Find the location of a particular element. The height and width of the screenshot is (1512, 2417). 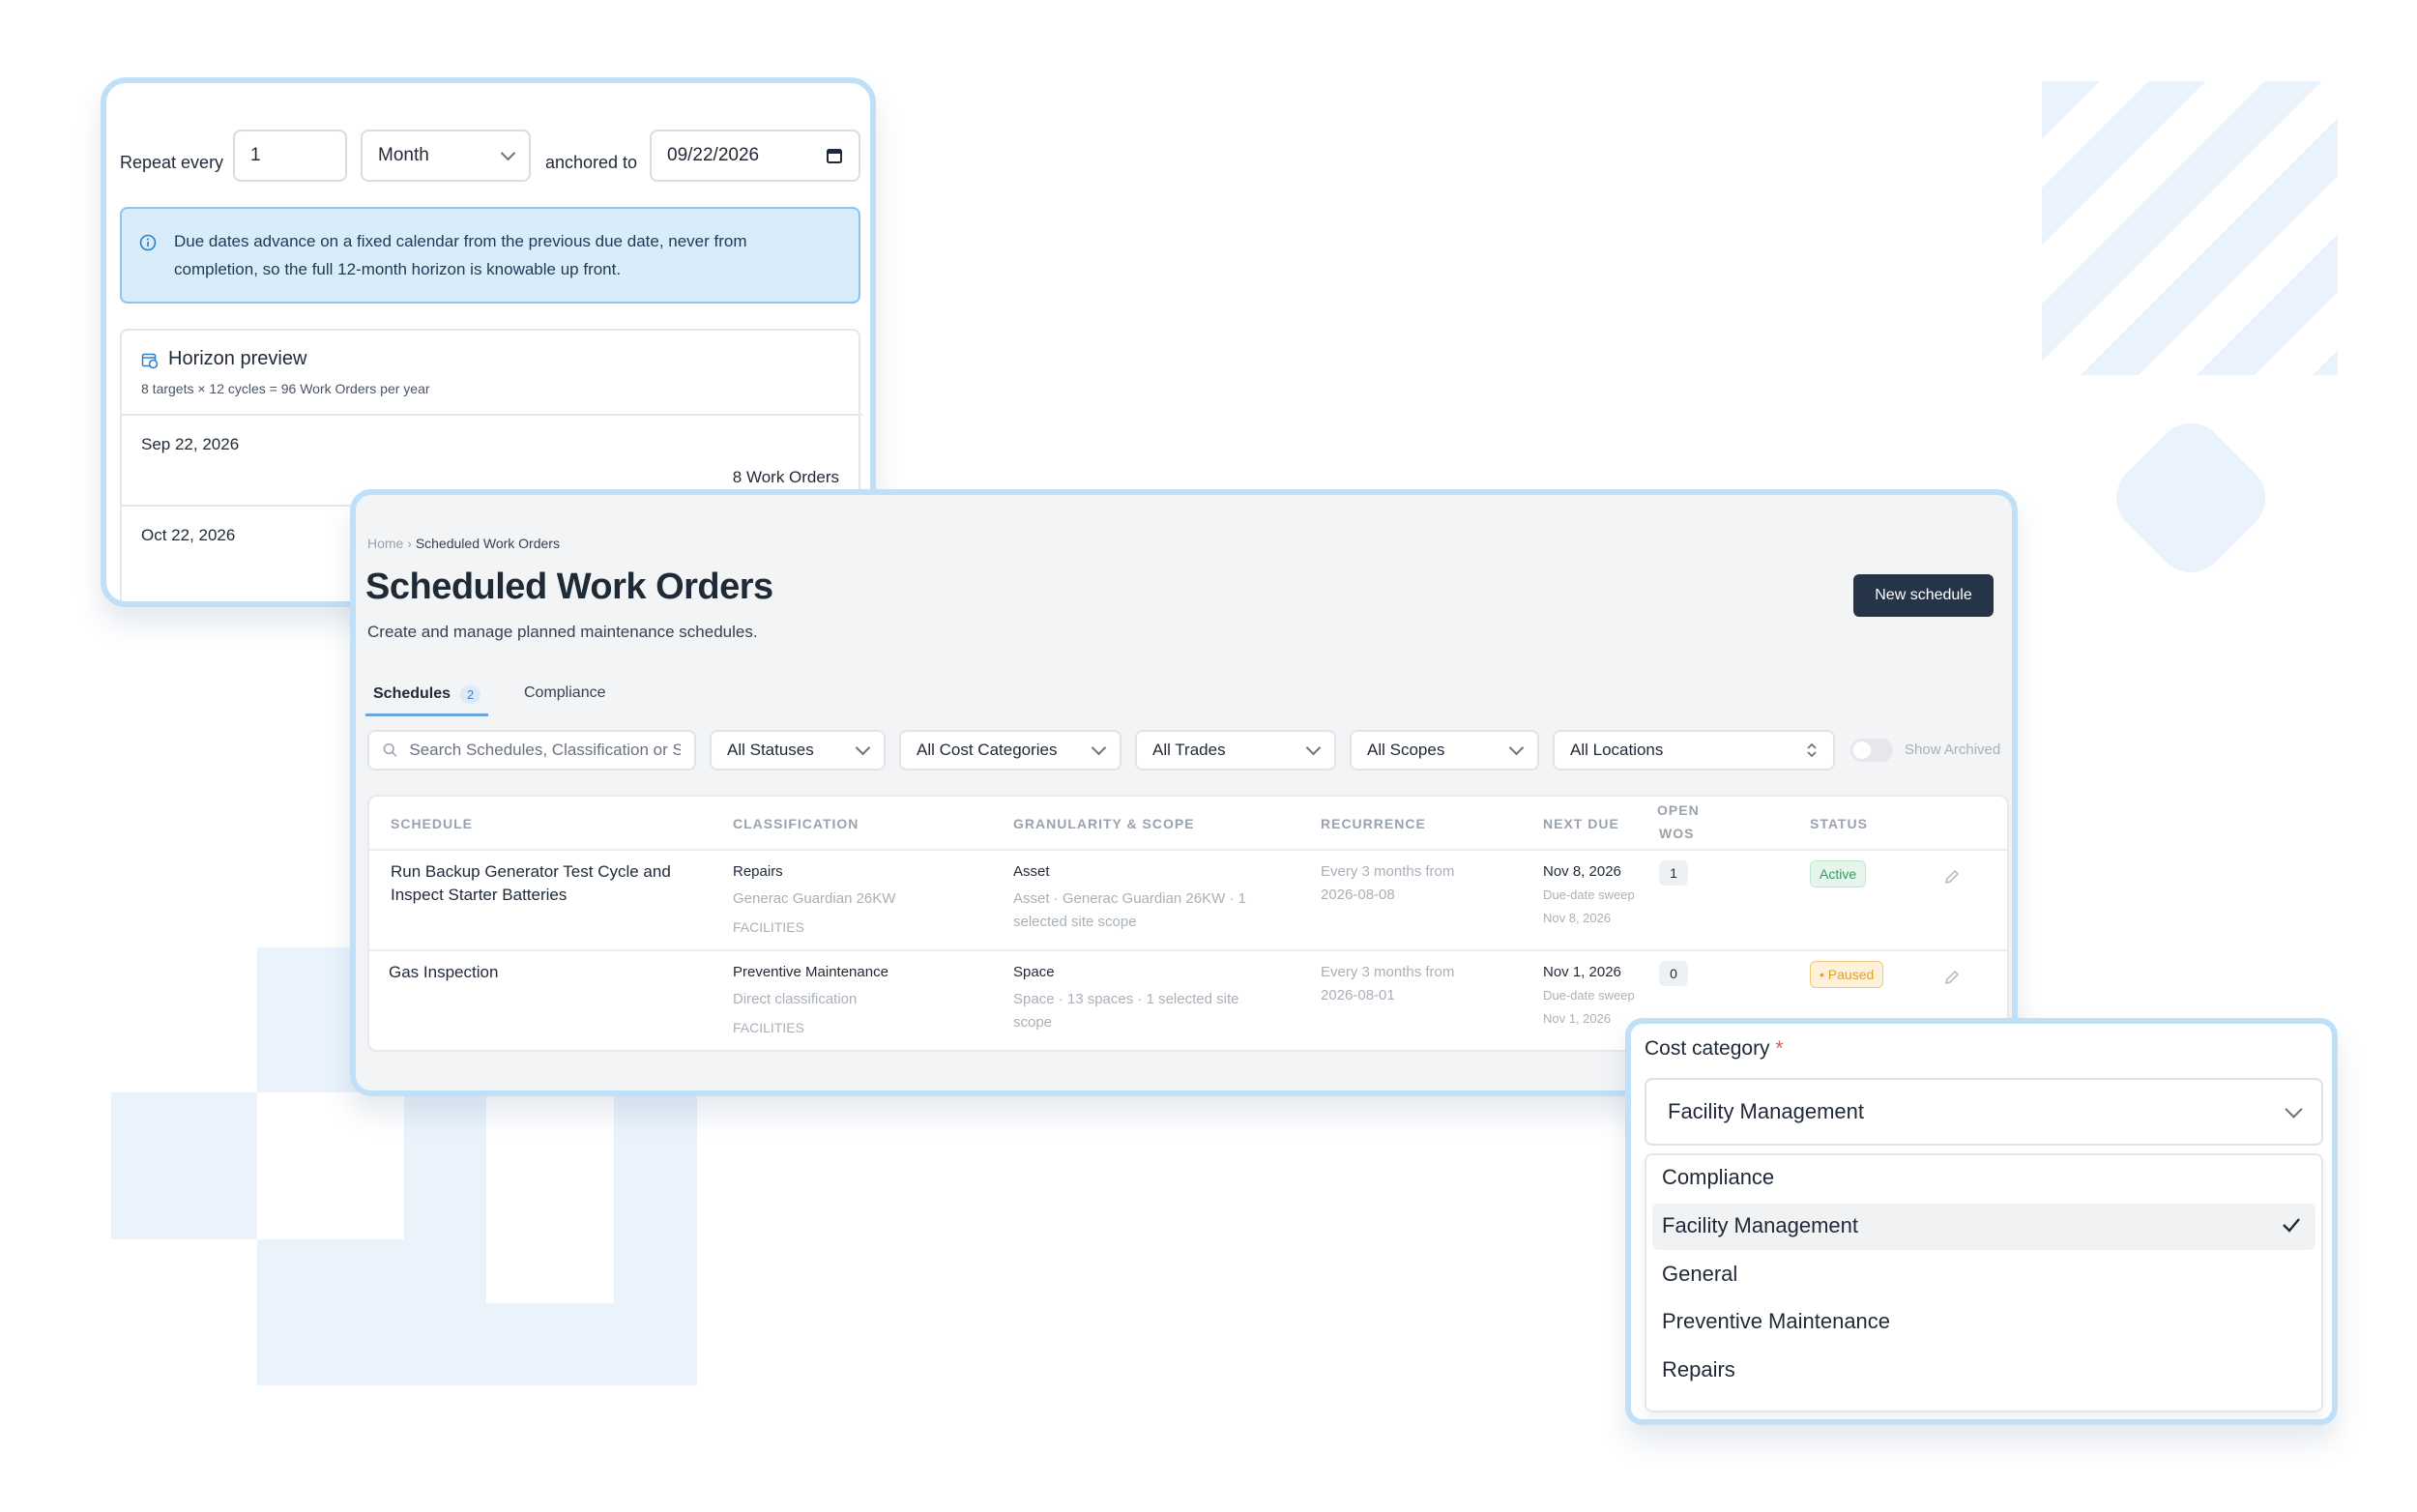

horizon-title: Horizon preview is located at coordinates (237, 358).